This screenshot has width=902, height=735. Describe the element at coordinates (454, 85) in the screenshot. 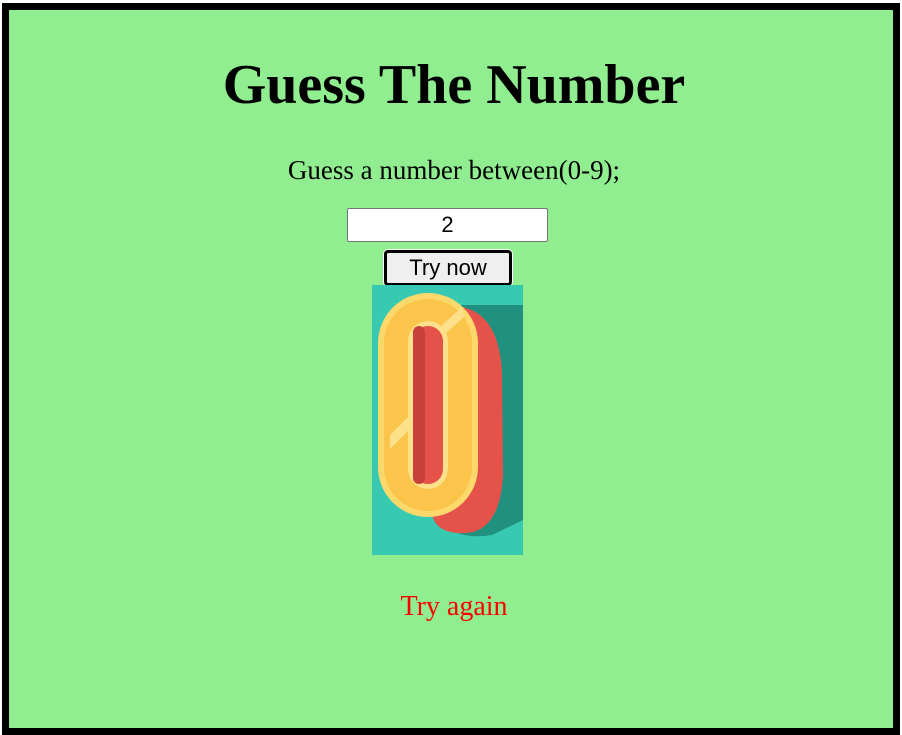

I see `page-title: Guess The Number` at that location.